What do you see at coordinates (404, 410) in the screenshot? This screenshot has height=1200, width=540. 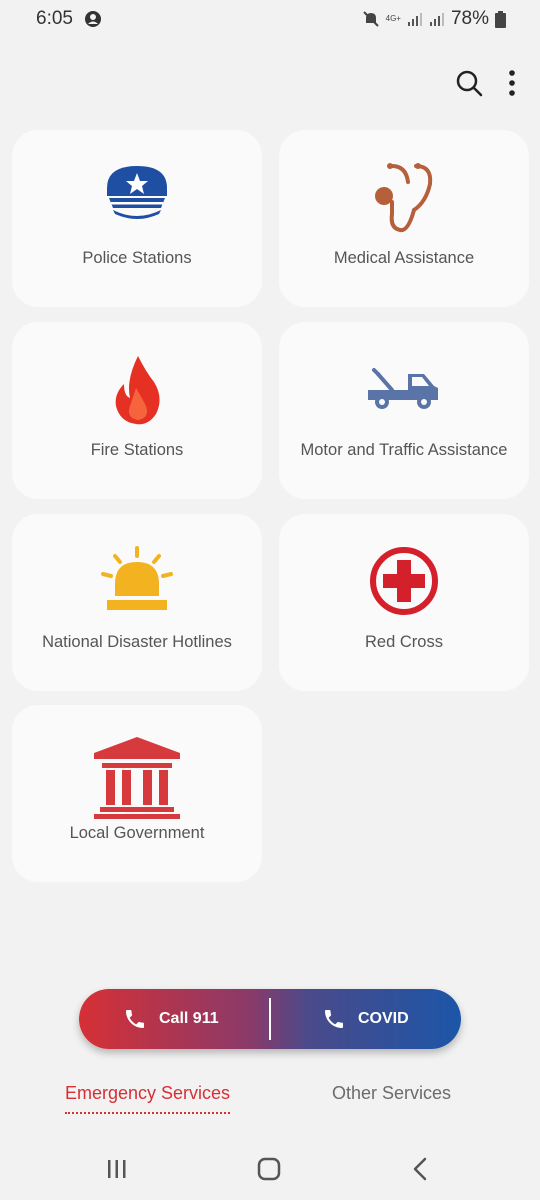 I see `card-motor-traffic-assistance: Motor and Traffic Assistance` at bounding box center [404, 410].